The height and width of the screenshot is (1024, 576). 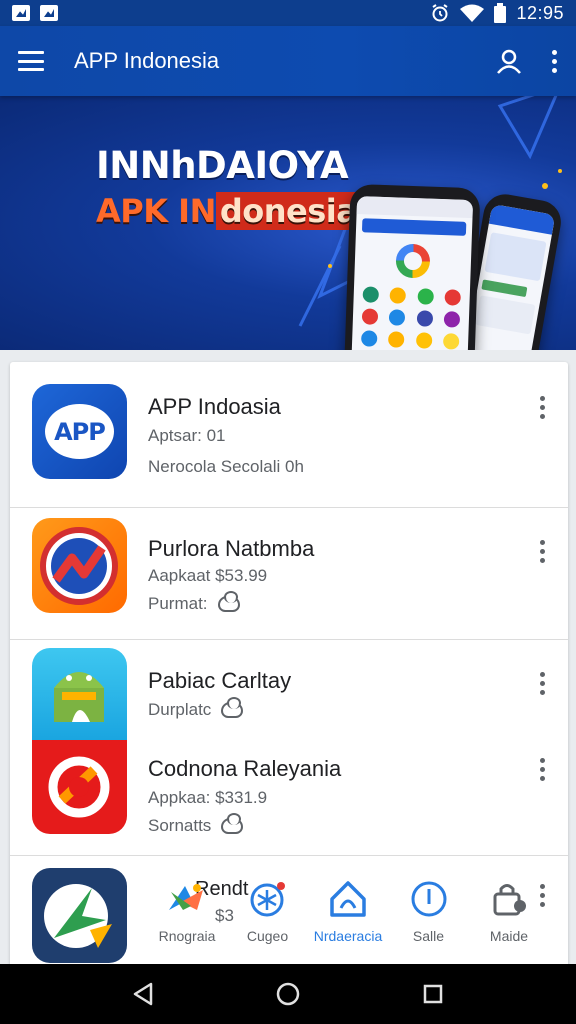 I want to click on account-icon, so click(x=509, y=61).